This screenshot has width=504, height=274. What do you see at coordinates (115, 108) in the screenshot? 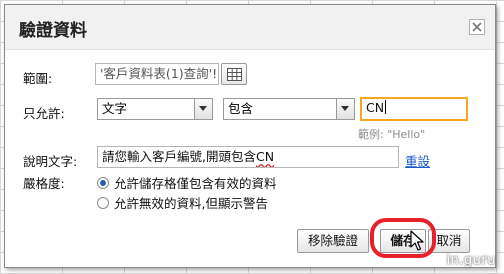
I see `criteria-type-value: 文字` at bounding box center [115, 108].